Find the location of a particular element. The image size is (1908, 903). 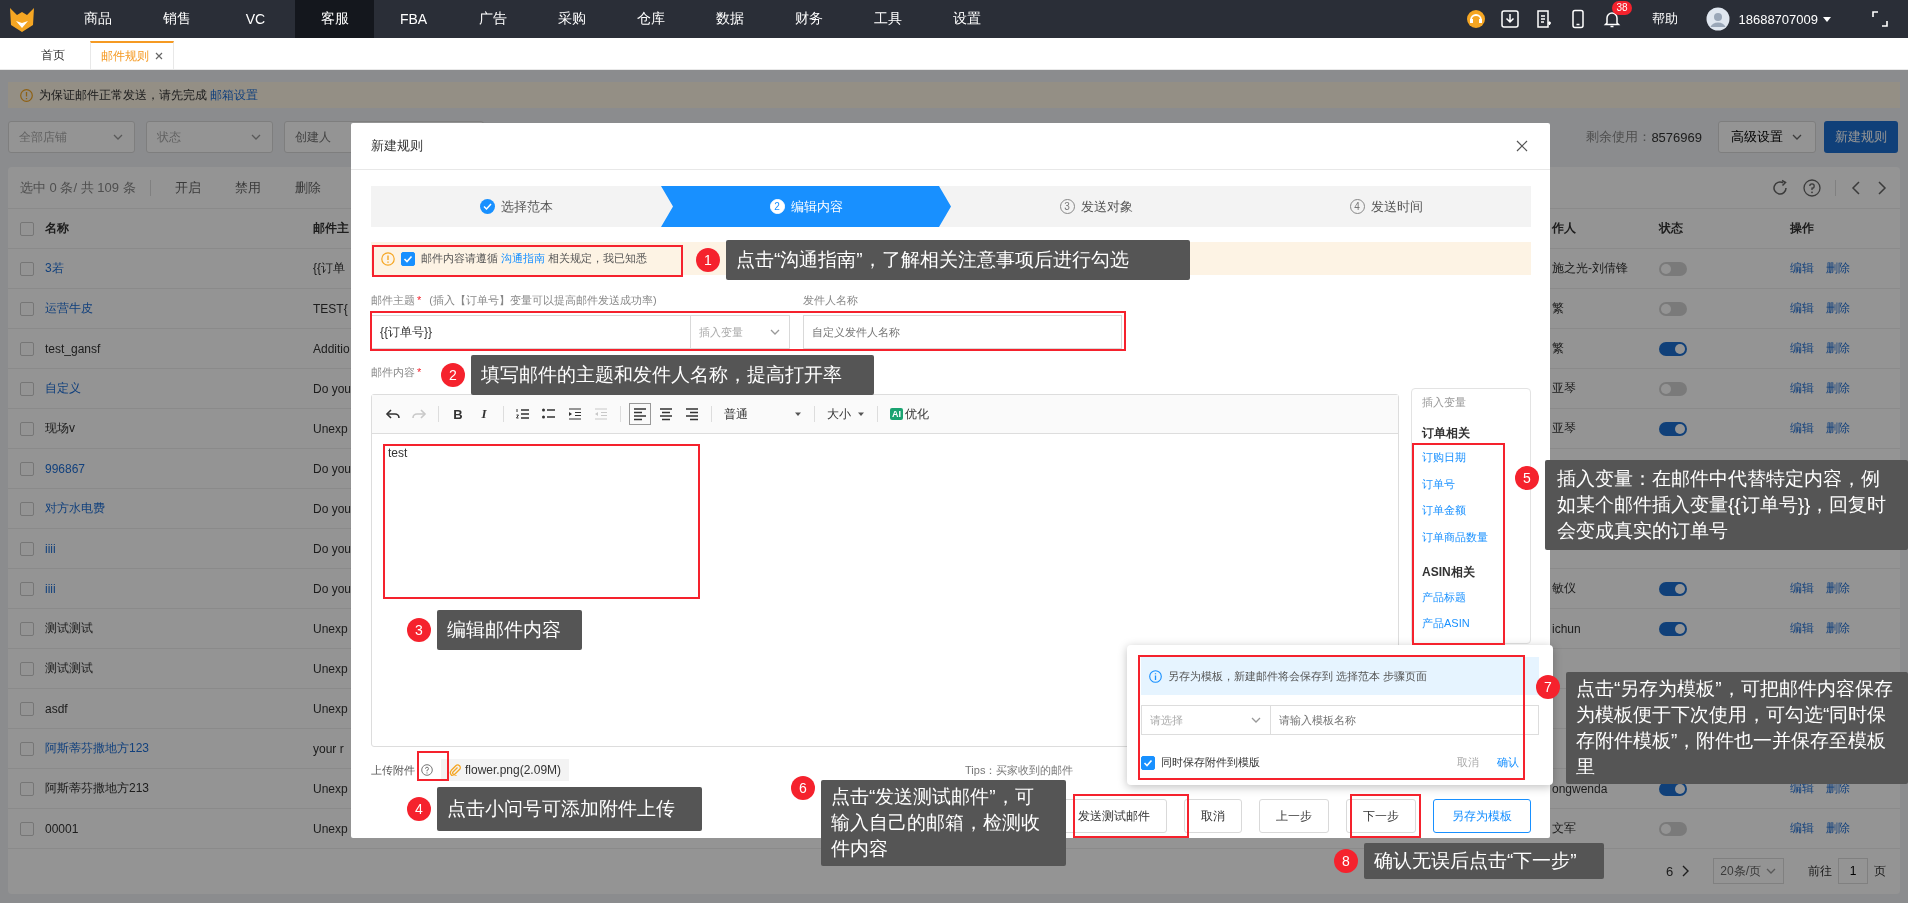

template-name-field: 请输入模板名称 is located at coordinates (1405, 720).